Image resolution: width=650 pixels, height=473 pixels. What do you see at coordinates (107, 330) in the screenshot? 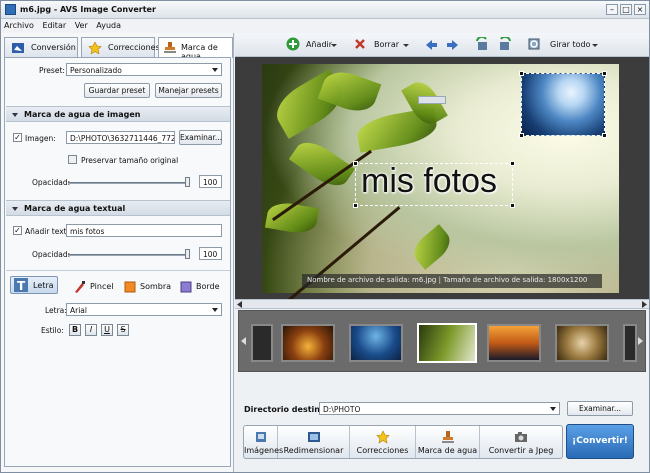
I see `underline-button: U` at bounding box center [107, 330].